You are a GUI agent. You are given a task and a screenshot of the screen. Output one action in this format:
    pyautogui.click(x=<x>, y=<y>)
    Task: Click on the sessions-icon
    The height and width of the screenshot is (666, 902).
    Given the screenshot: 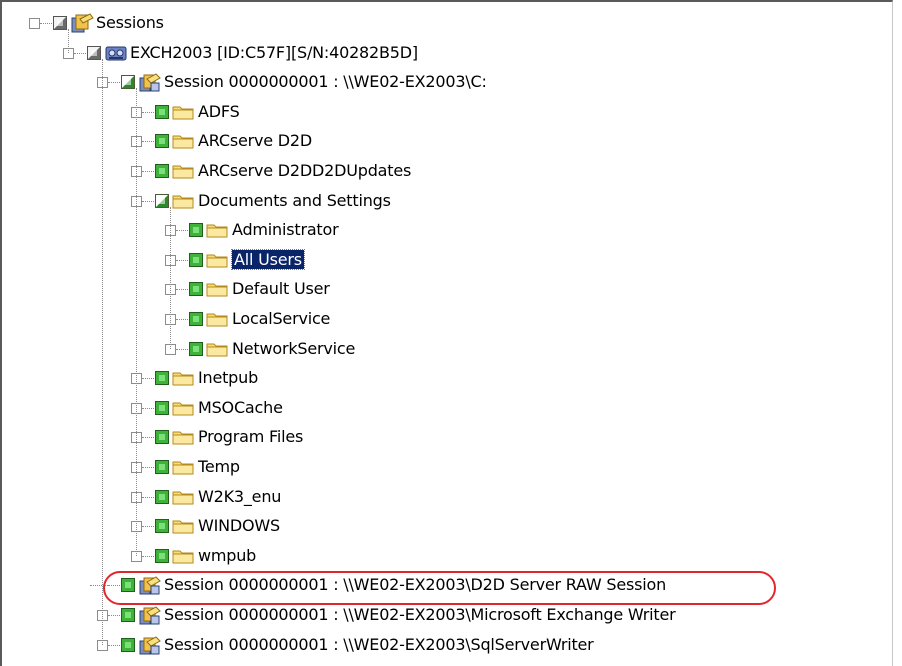 What is the action you would take?
    pyautogui.click(x=82, y=25)
    